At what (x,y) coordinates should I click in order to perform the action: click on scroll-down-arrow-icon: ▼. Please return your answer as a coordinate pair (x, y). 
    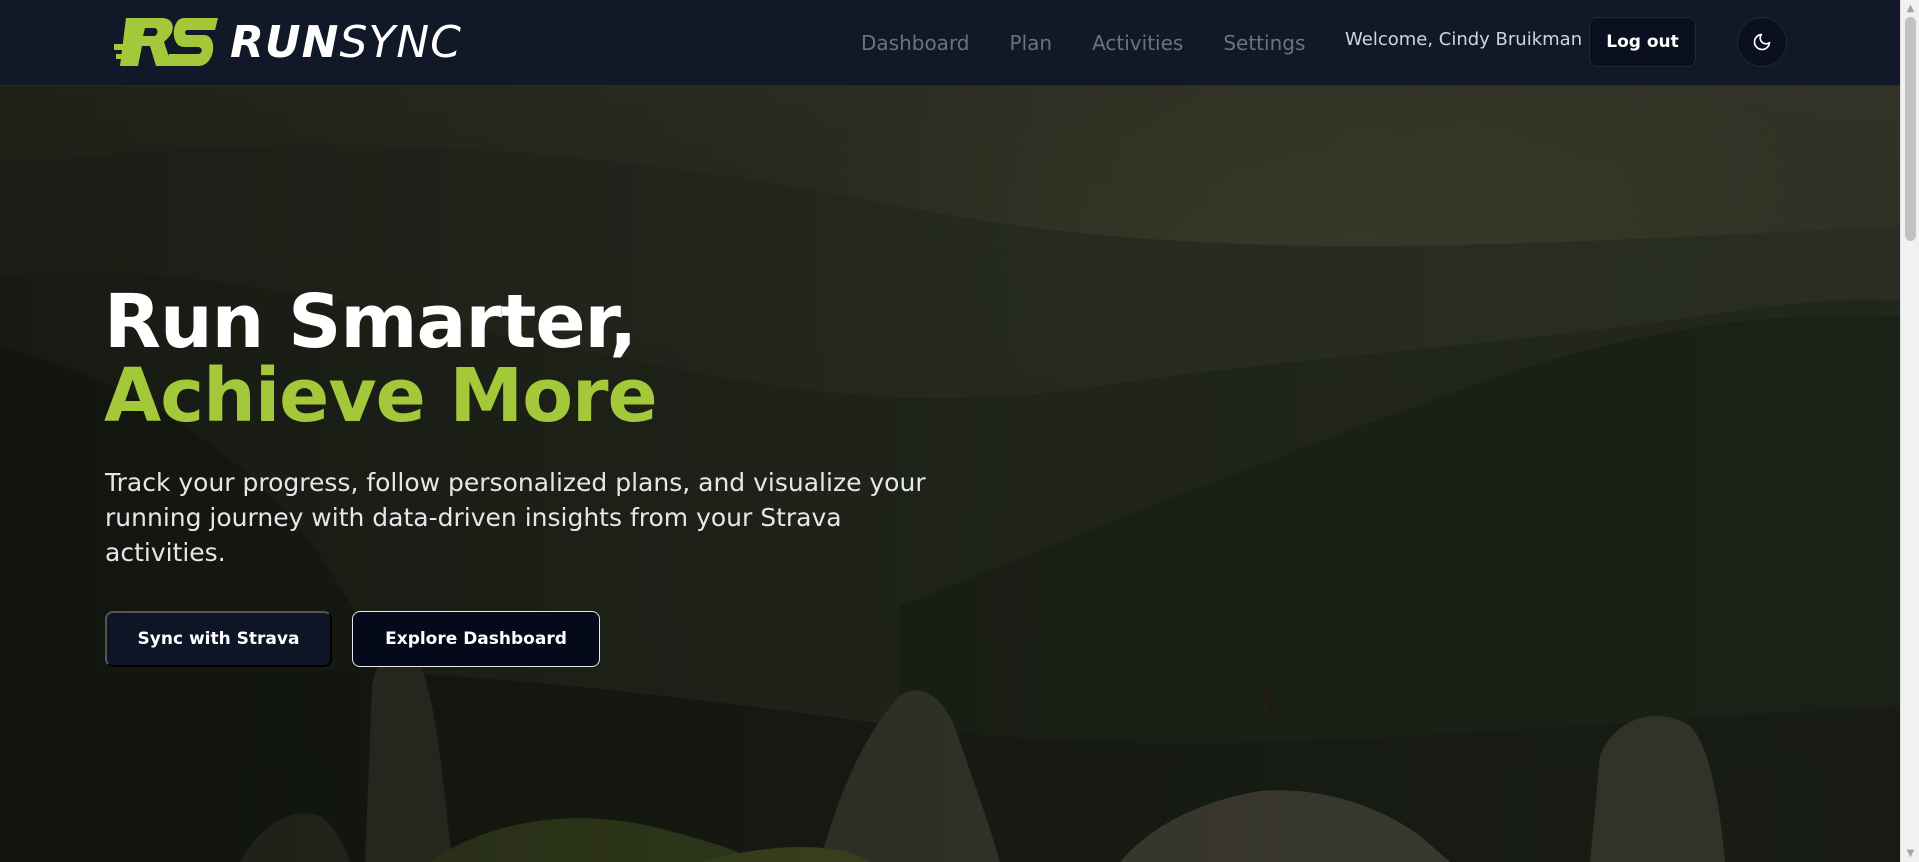
    Looking at the image, I should click on (1910, 853).